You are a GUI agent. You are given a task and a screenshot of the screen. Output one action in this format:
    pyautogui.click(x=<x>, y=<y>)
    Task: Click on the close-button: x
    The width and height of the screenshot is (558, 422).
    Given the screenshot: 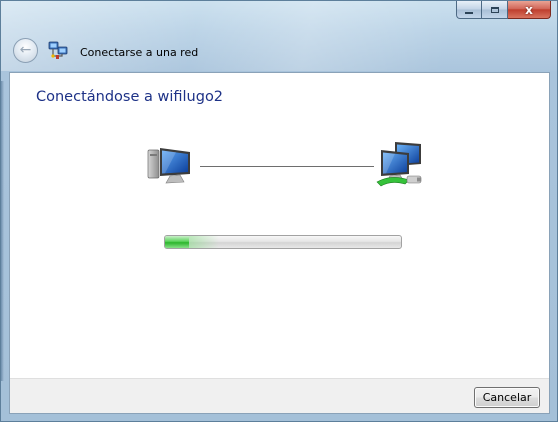 What is the action you would take?
    pyautogui.click(x=529, y=10)
    